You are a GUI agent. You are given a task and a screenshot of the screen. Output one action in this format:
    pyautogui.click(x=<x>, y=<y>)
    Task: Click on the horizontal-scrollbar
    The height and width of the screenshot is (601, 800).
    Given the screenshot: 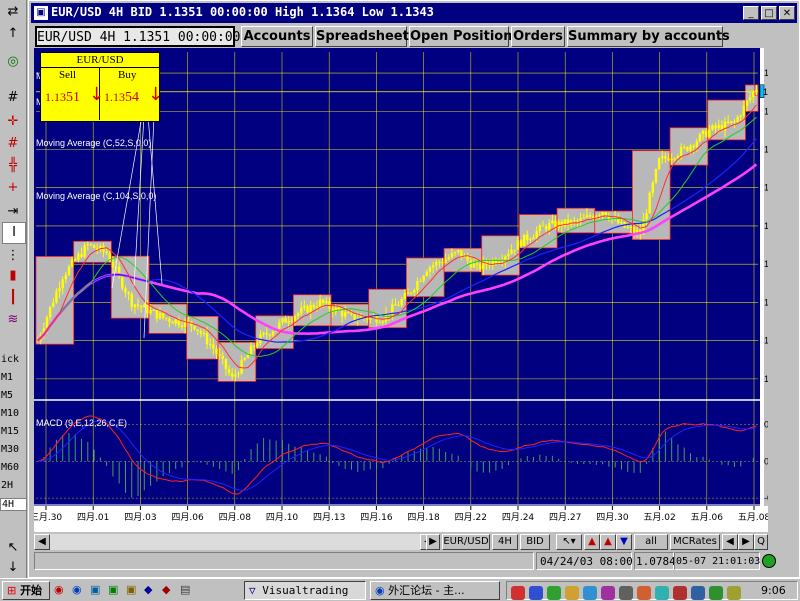 What is the action you would take?
    pyautogui.click(x=235, y=542)
    